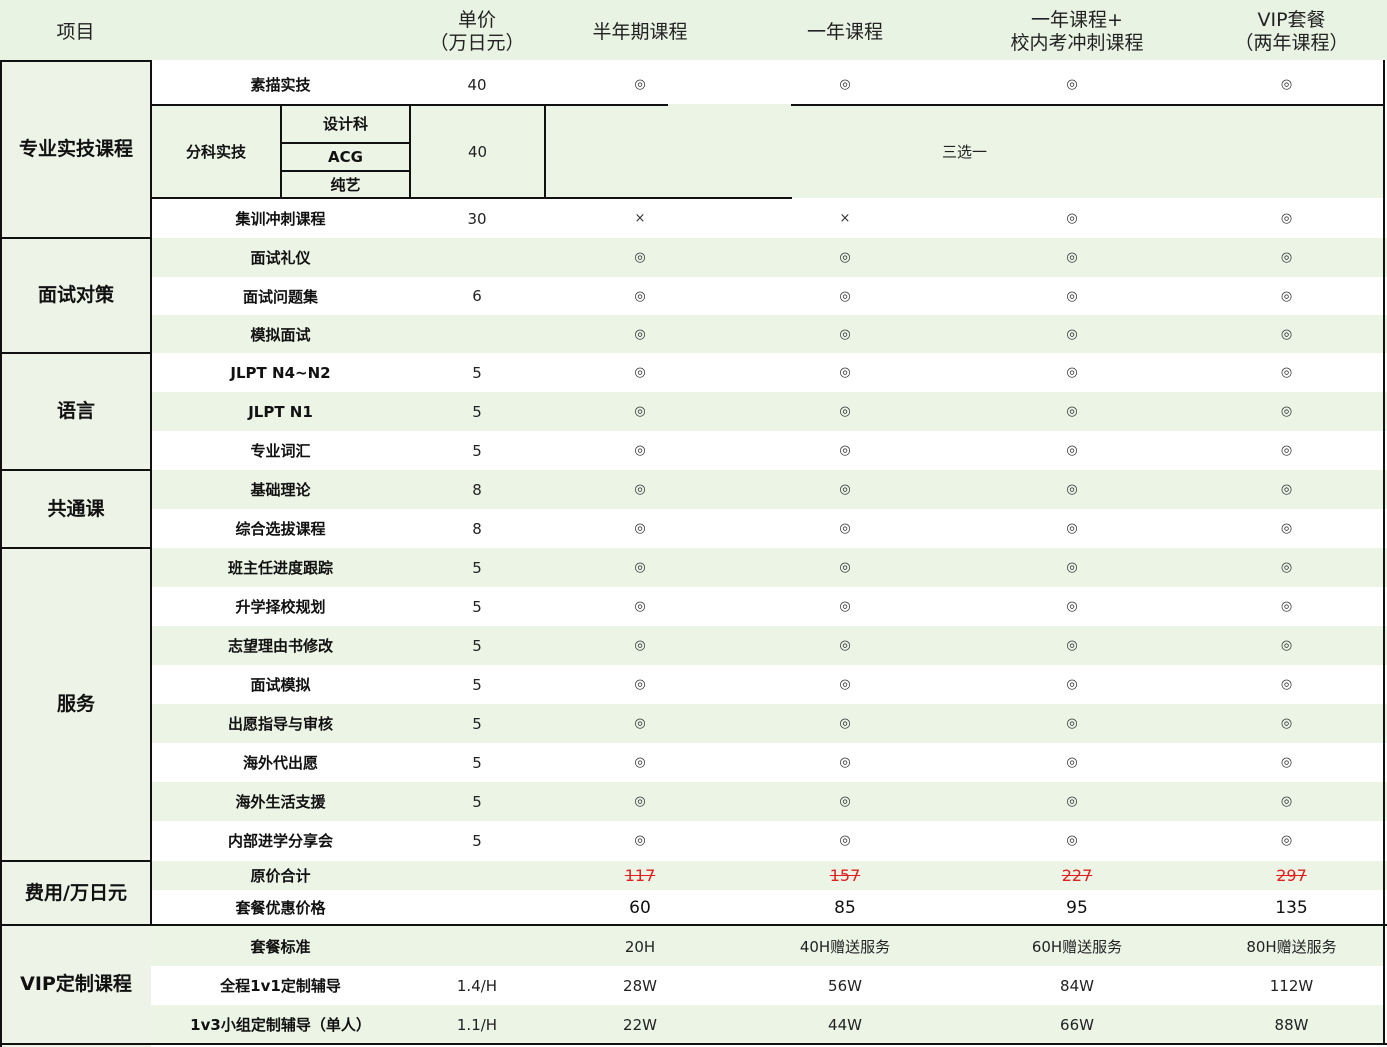 The height and width of the screenshot is (1047, 1387). What do you see at coordinates (215, 151) in the screenshot?
I see `subject-label: 分科实技` at bounding box center [215, 151].